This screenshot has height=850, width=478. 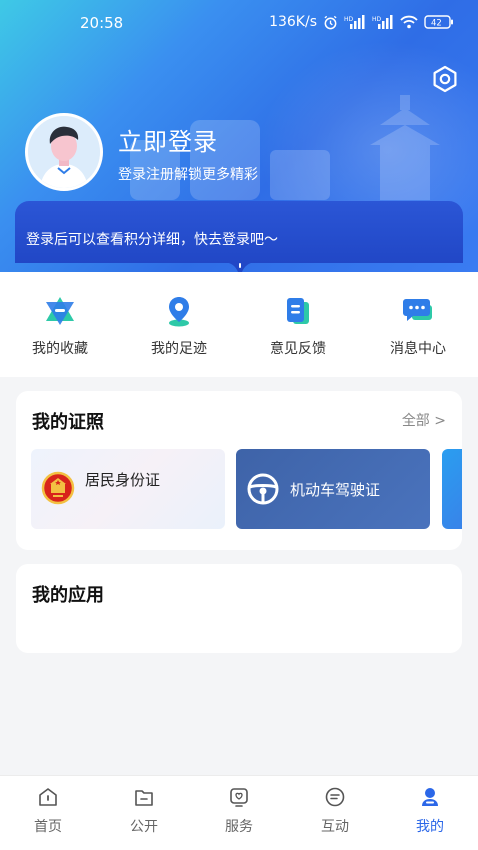 I want to click on licenses-title: 我的证照, so click(x=68, y=422).